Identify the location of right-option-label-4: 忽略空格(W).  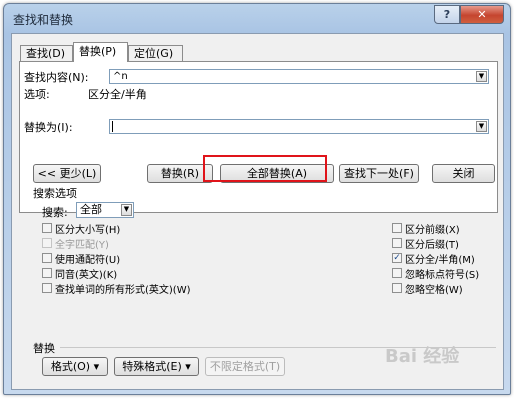
(434, 290).